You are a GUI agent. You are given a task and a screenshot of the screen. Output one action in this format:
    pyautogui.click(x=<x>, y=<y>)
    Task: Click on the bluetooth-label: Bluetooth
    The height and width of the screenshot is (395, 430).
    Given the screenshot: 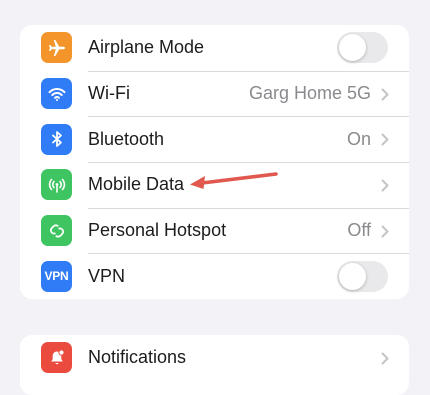 What is the action you would take?
    pyautogui.click(x=126, y=138)
    